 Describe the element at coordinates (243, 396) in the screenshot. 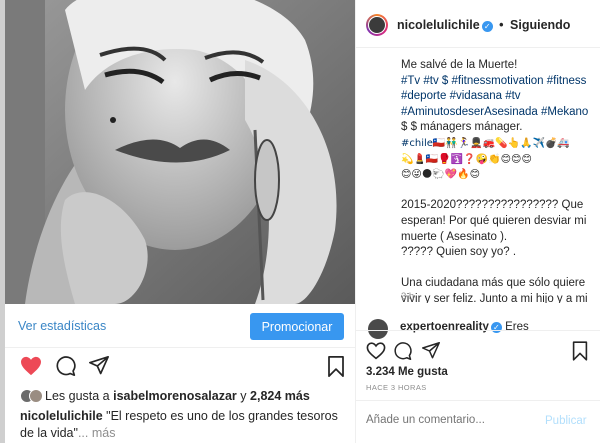

I see `likes-connector: y` at that location.